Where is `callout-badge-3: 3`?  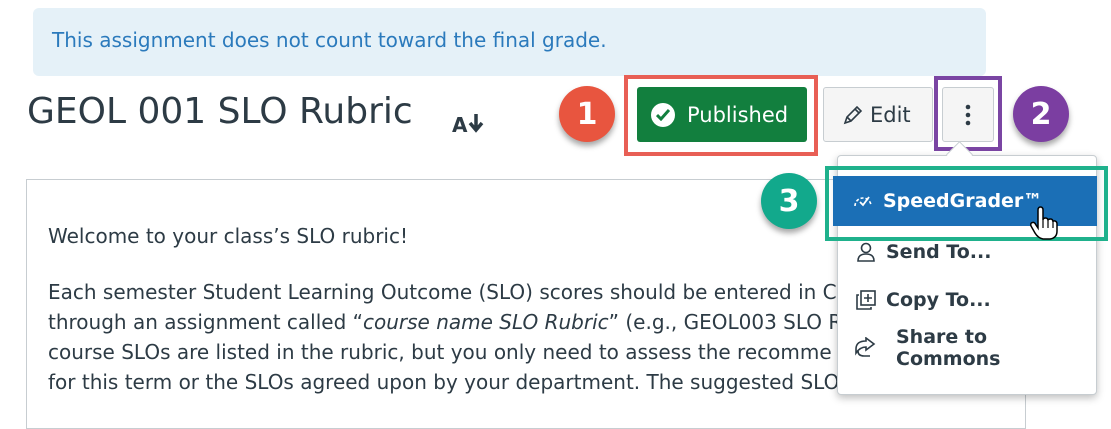
callout-badge-3: 3 is located at coordinates (789, 201).